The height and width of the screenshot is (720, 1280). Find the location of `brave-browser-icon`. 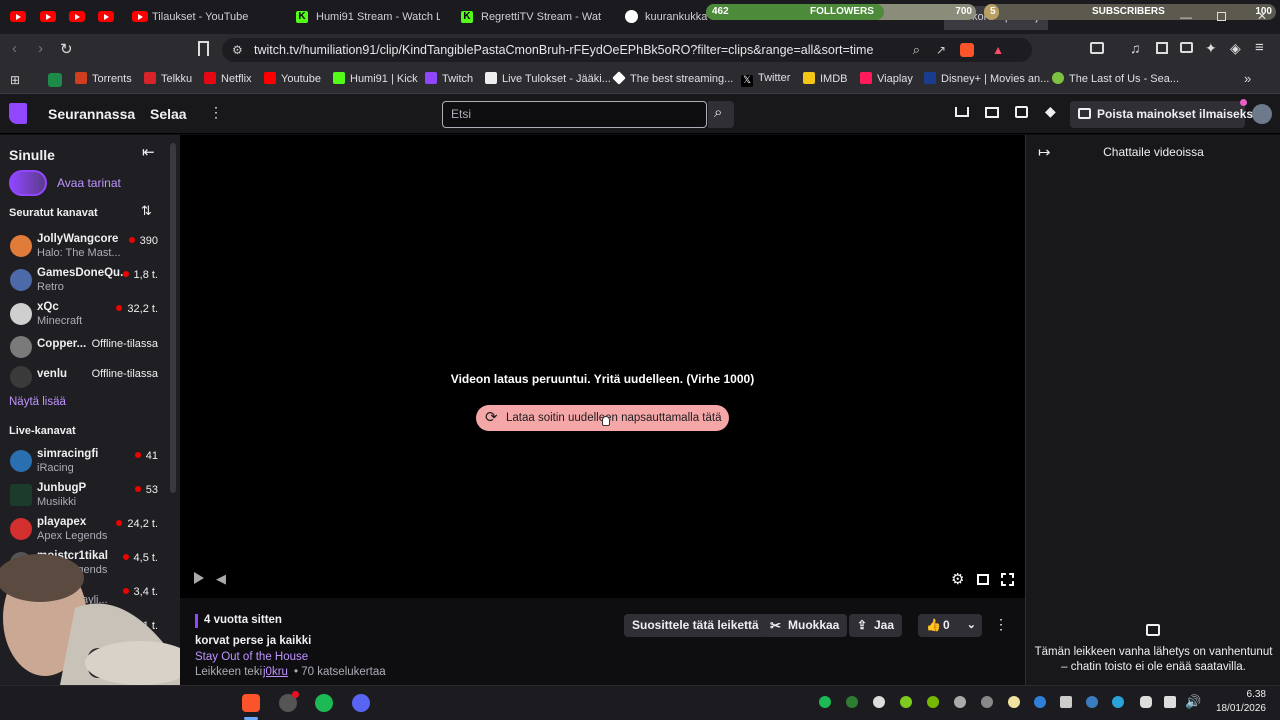

brave-browser-icon is located at coordinates (251, 703).